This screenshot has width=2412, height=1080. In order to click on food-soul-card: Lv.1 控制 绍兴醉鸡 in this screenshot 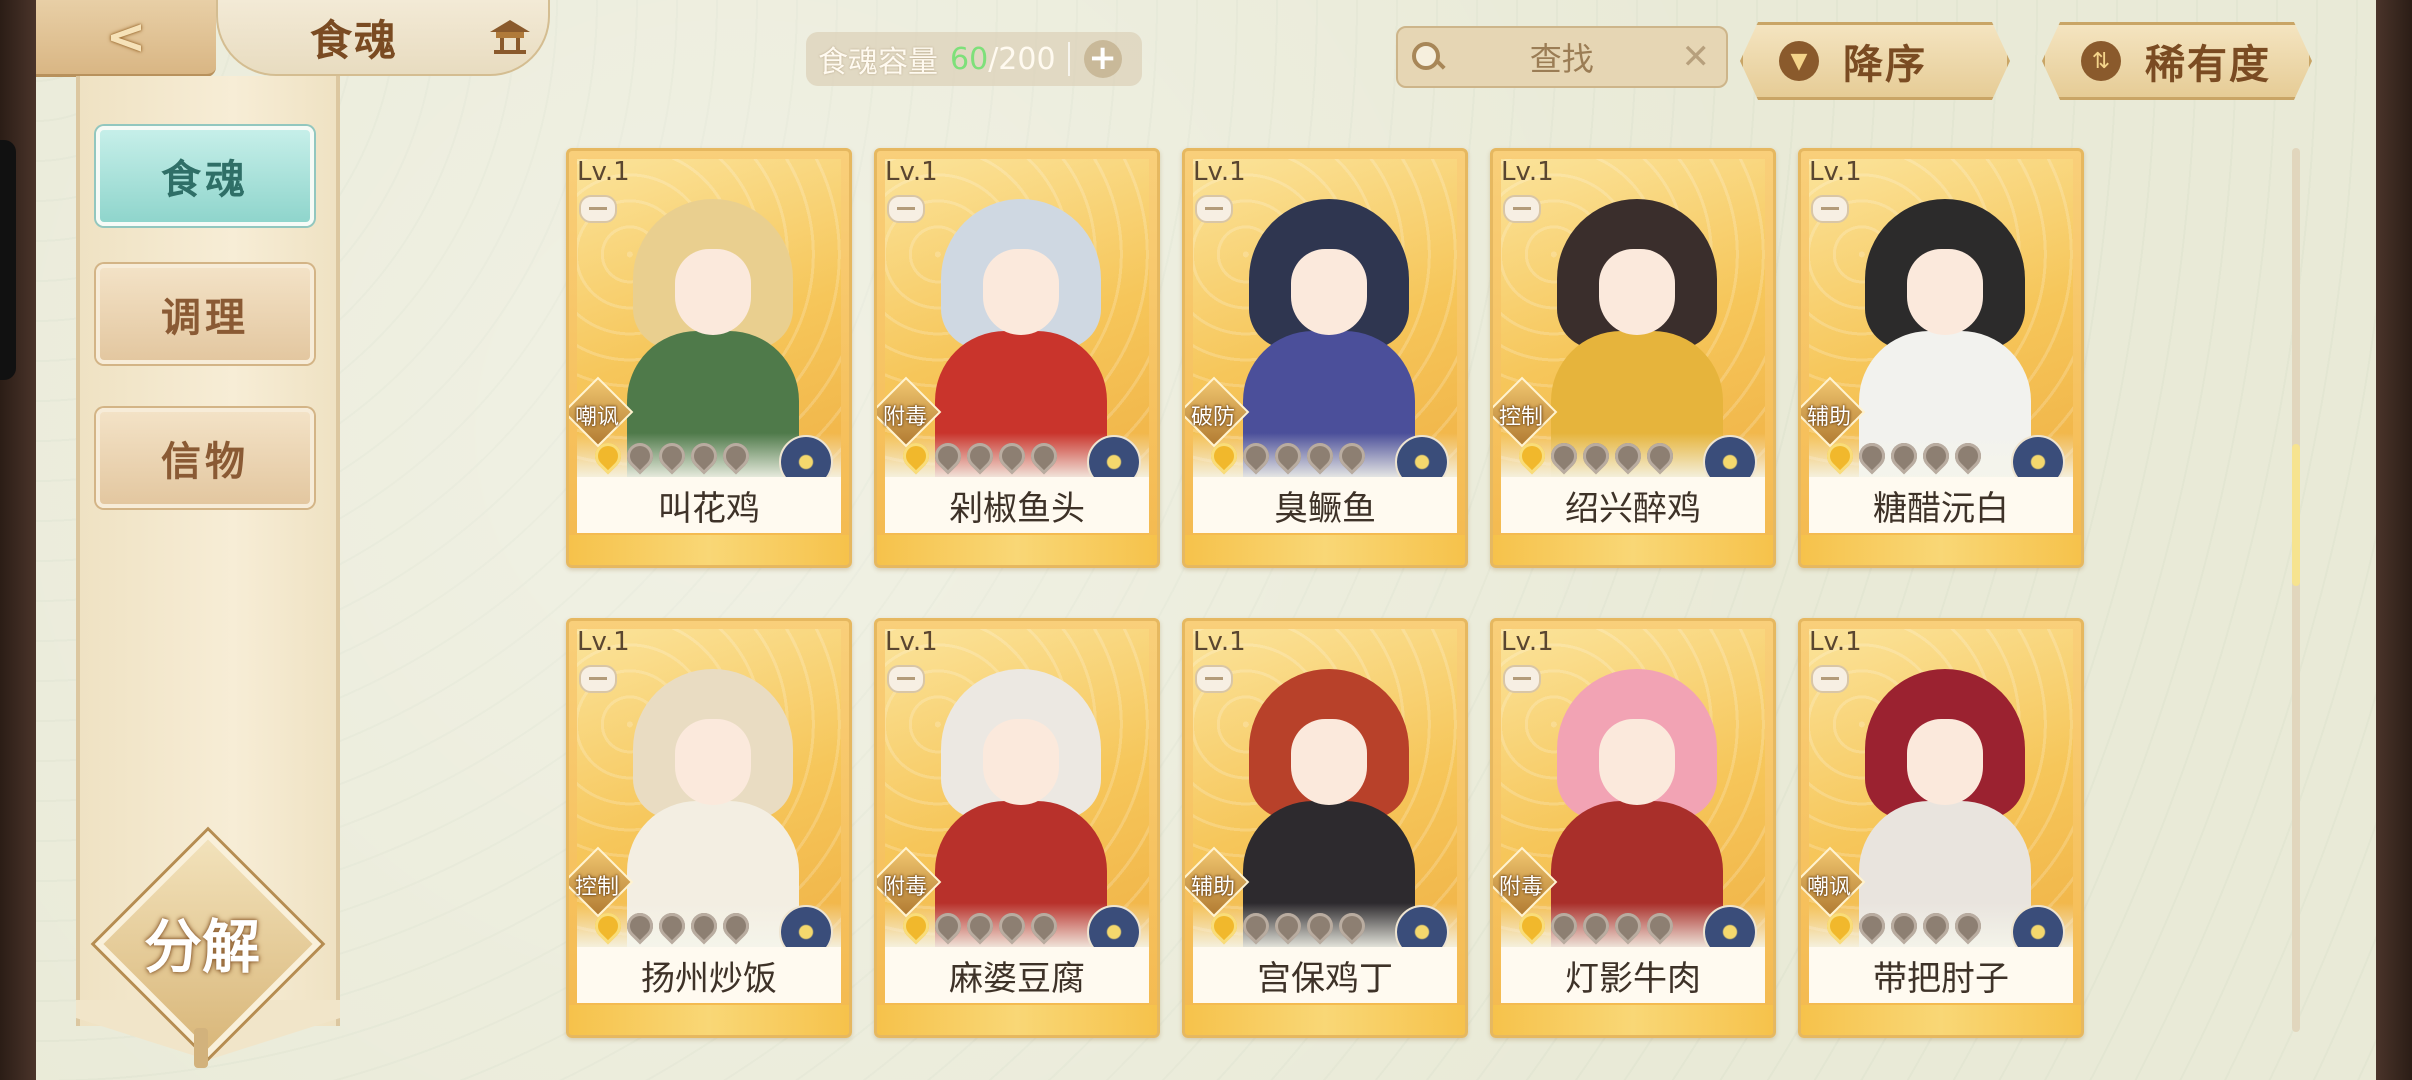, I will do `click(1633, 358)`.